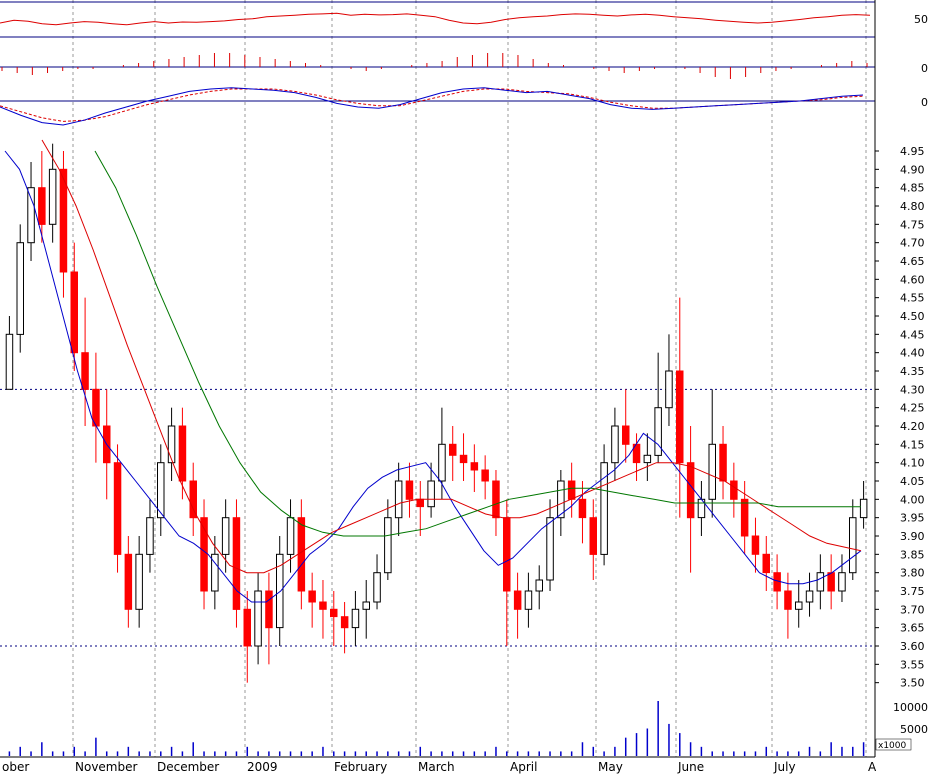 Image resolution: width=932 pixels, height=778 pixels. I want to click on volume-tick-label: 5000, so click(914, 729).